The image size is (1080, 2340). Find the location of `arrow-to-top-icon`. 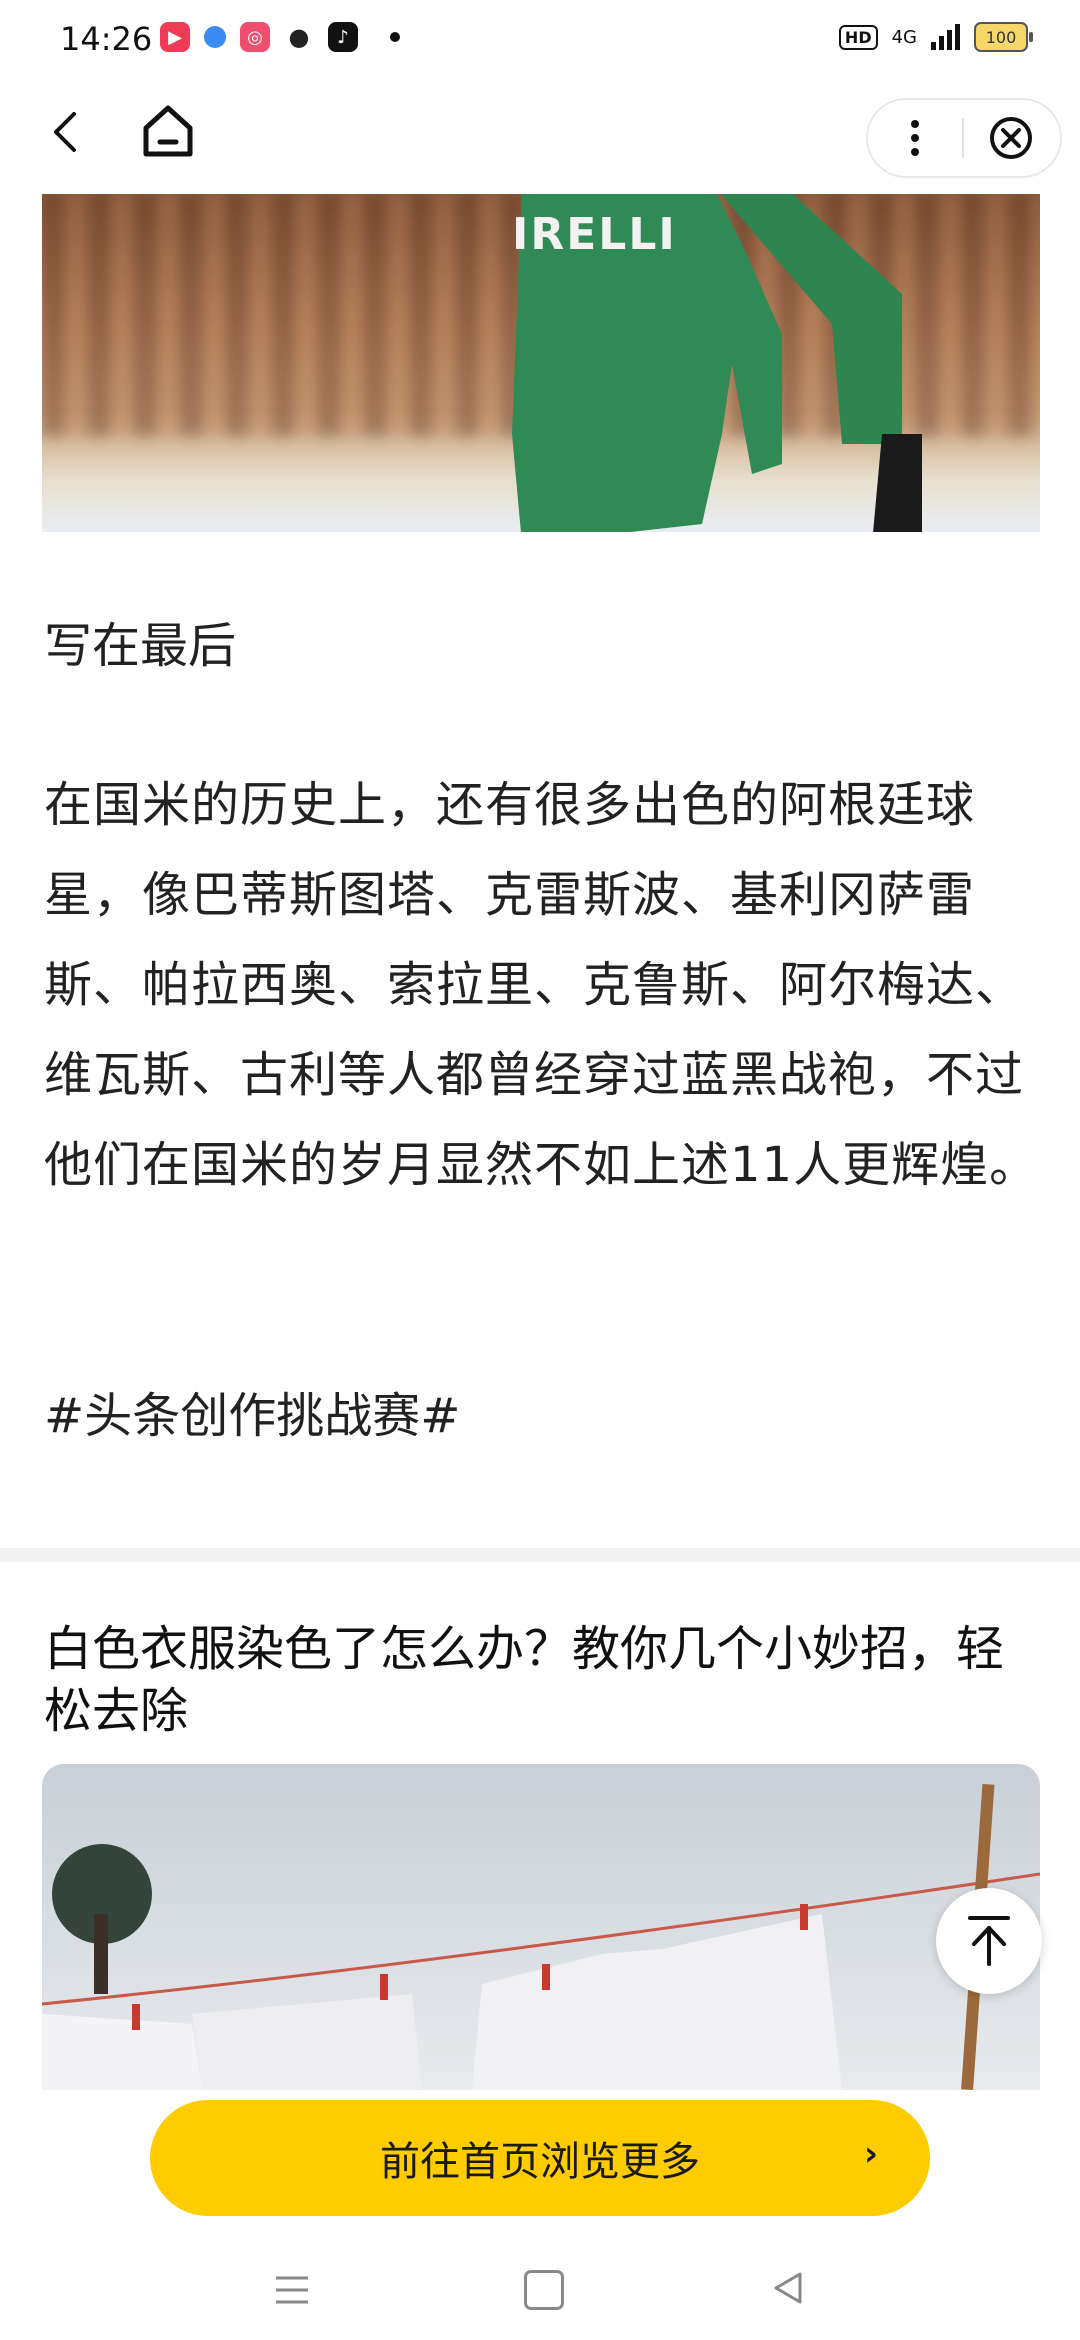

arrow-to-top-icon is located at coordinates (989, 1941).